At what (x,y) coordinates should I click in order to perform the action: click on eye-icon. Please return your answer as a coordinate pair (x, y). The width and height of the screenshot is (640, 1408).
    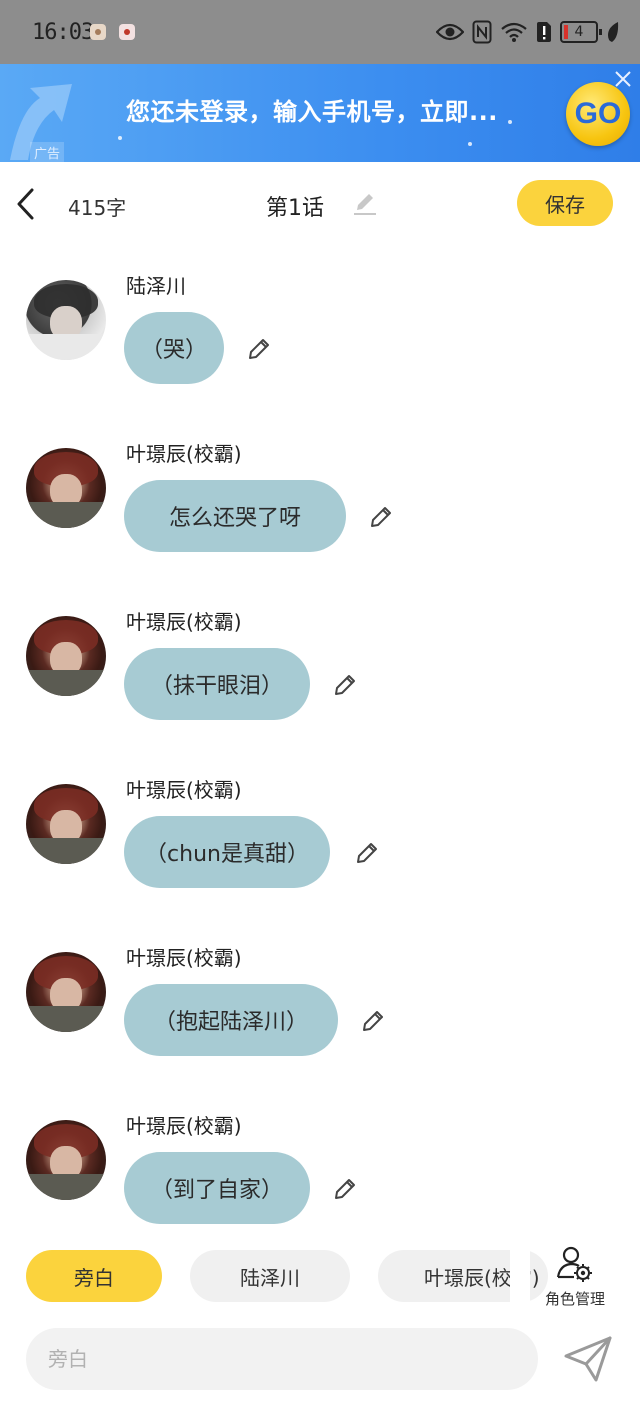
    Looking at the image, I should click on (450, 32).